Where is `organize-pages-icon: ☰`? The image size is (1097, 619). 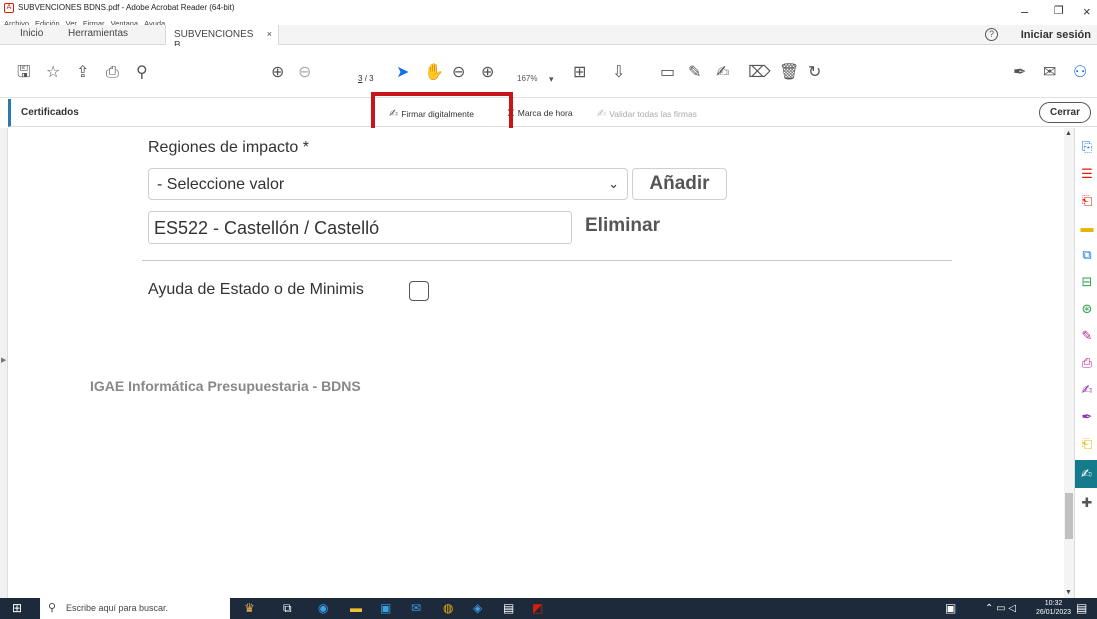 organize-pages-icon: ☰ is located at coordinates (1087, 174).